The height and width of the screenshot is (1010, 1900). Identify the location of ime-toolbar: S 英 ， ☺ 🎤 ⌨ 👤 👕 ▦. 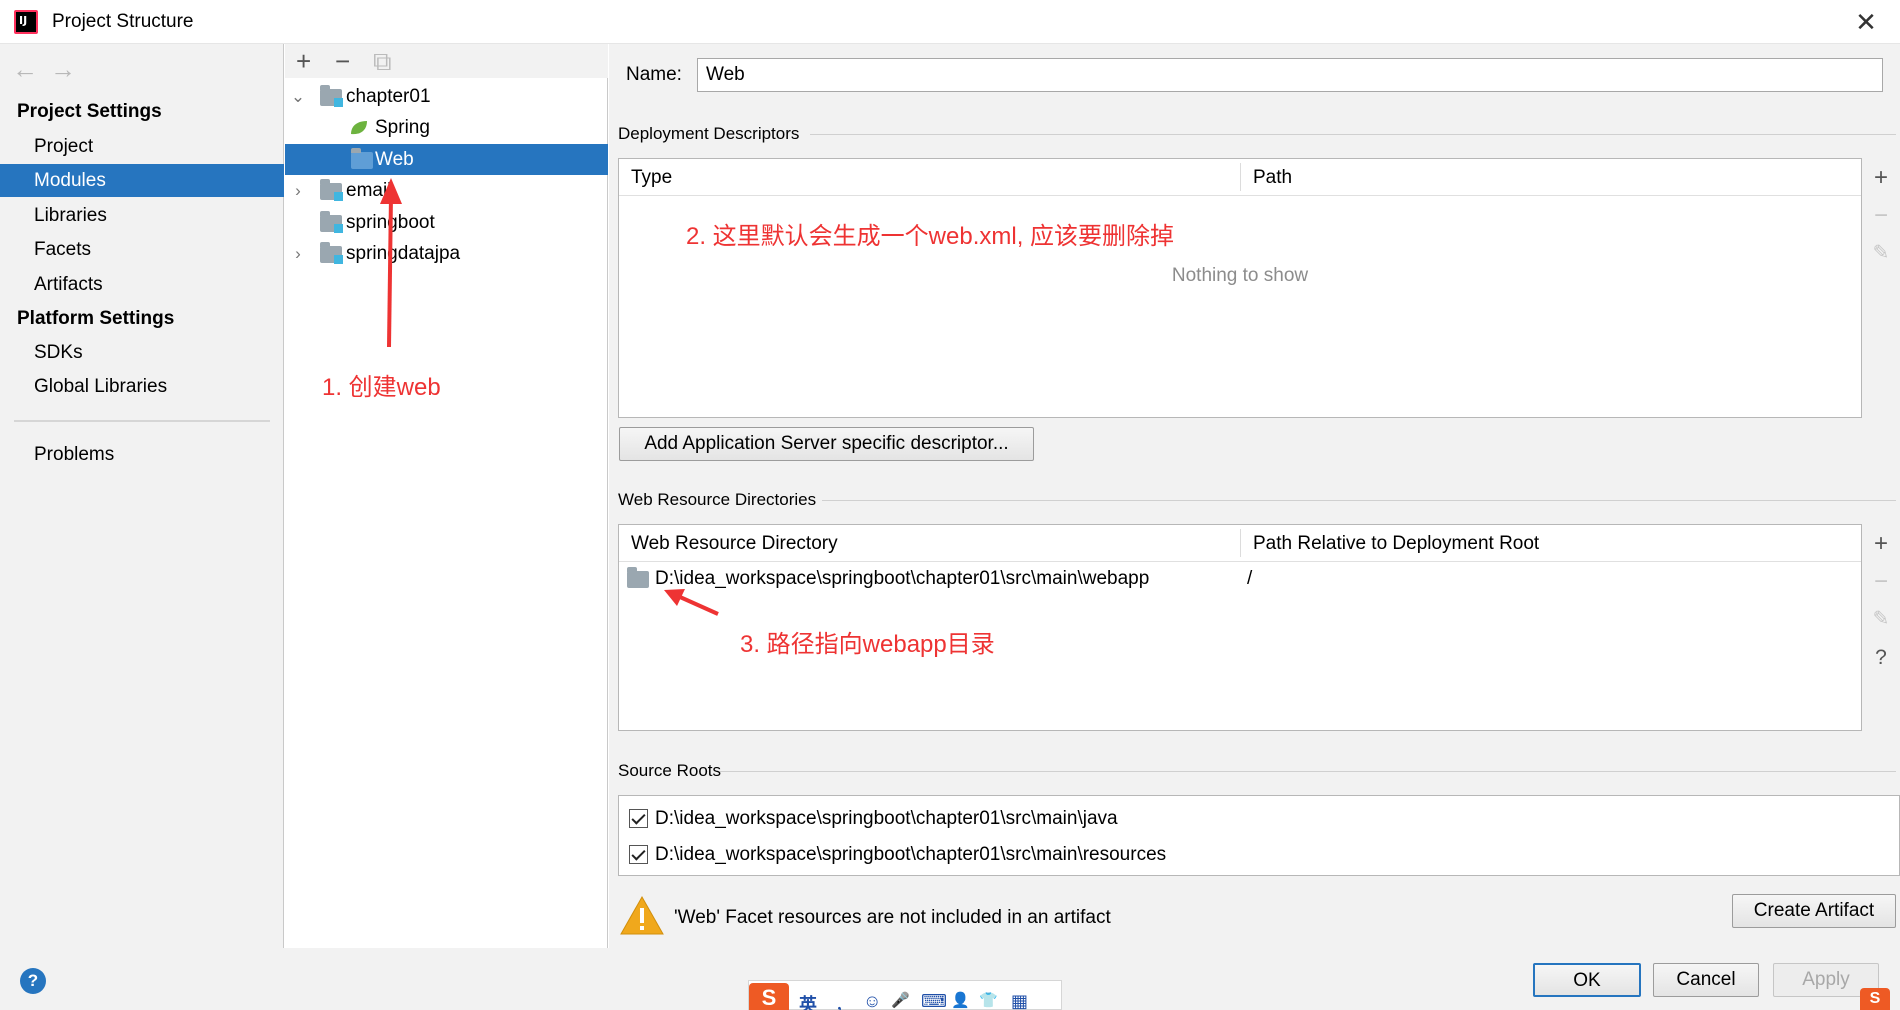
(905, 995).